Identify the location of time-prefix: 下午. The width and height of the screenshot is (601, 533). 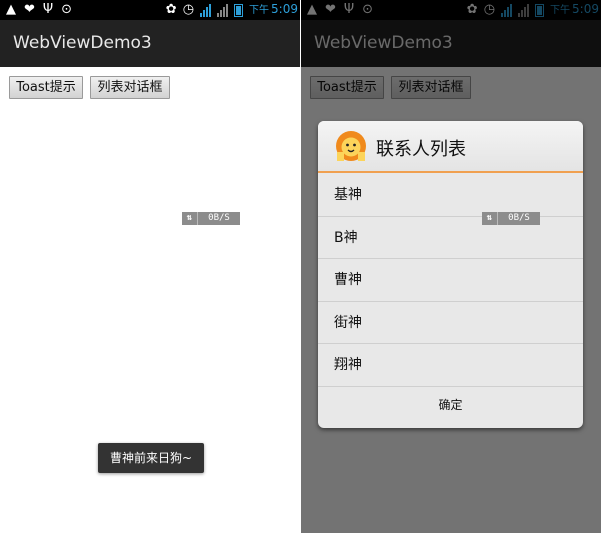
(259, 10).